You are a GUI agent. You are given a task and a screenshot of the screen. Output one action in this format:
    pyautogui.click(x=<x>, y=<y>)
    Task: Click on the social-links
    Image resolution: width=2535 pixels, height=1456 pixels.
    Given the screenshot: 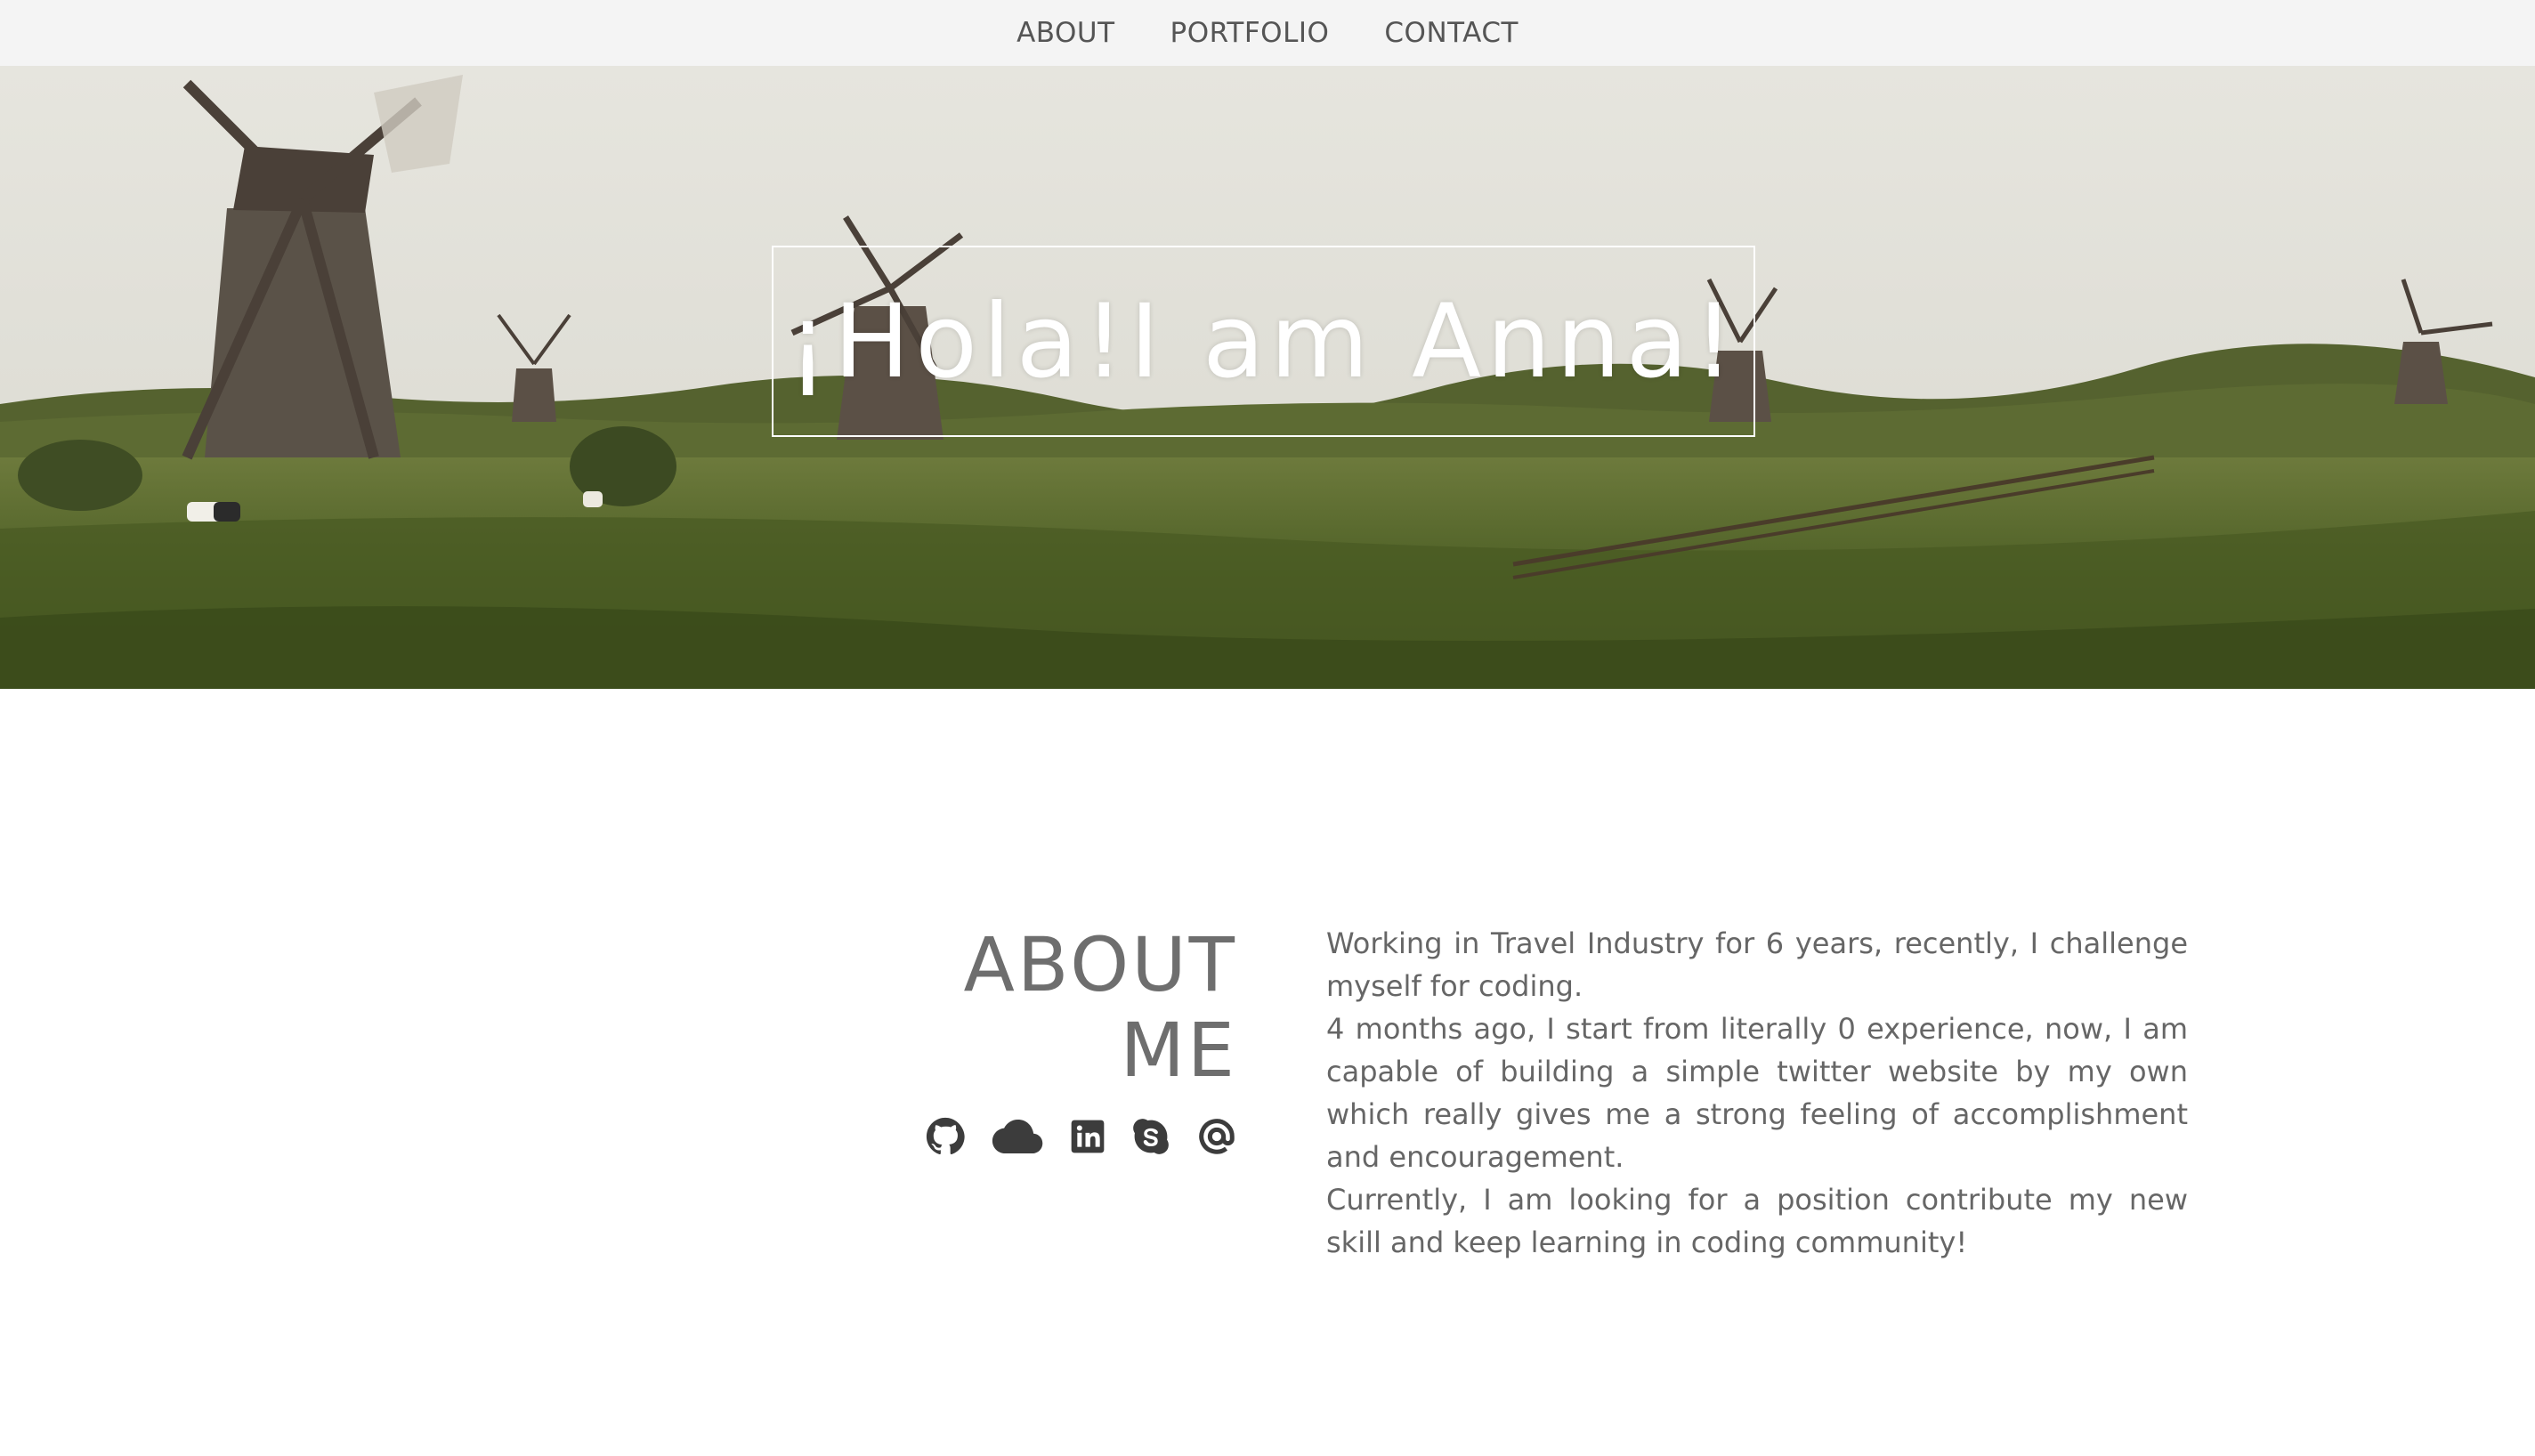 What is the action you would take?
    pyautogui.click(x=1068, y=1136)
    